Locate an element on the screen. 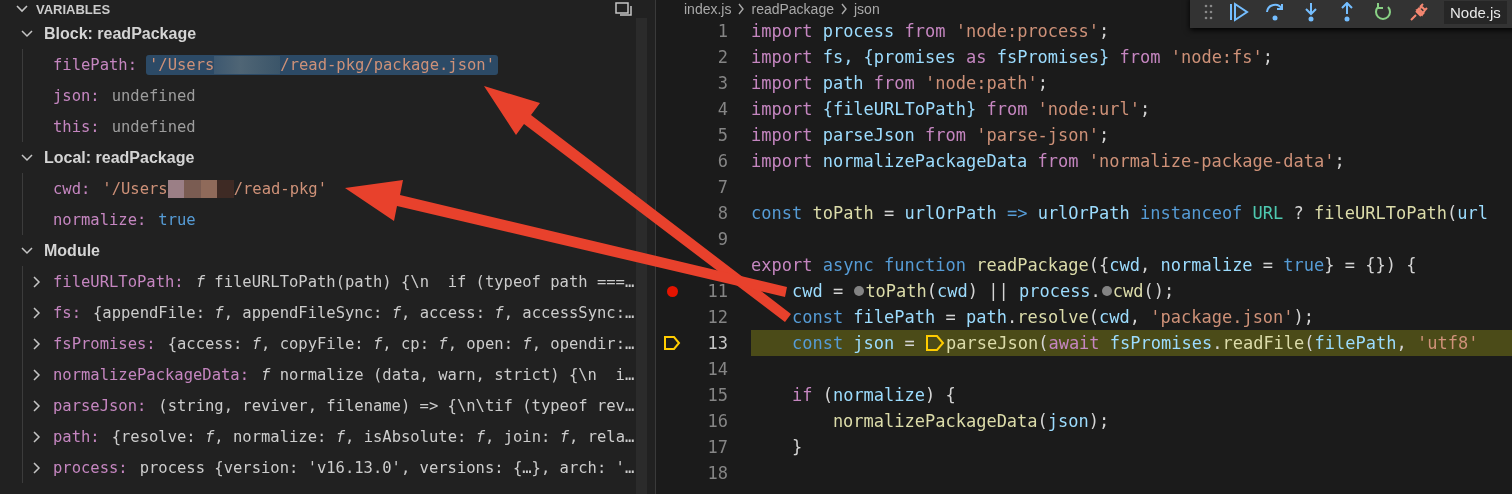 The height and width of the screenshot is (494, 1512). collapse-all-icon is located at coordinates (624, 9).